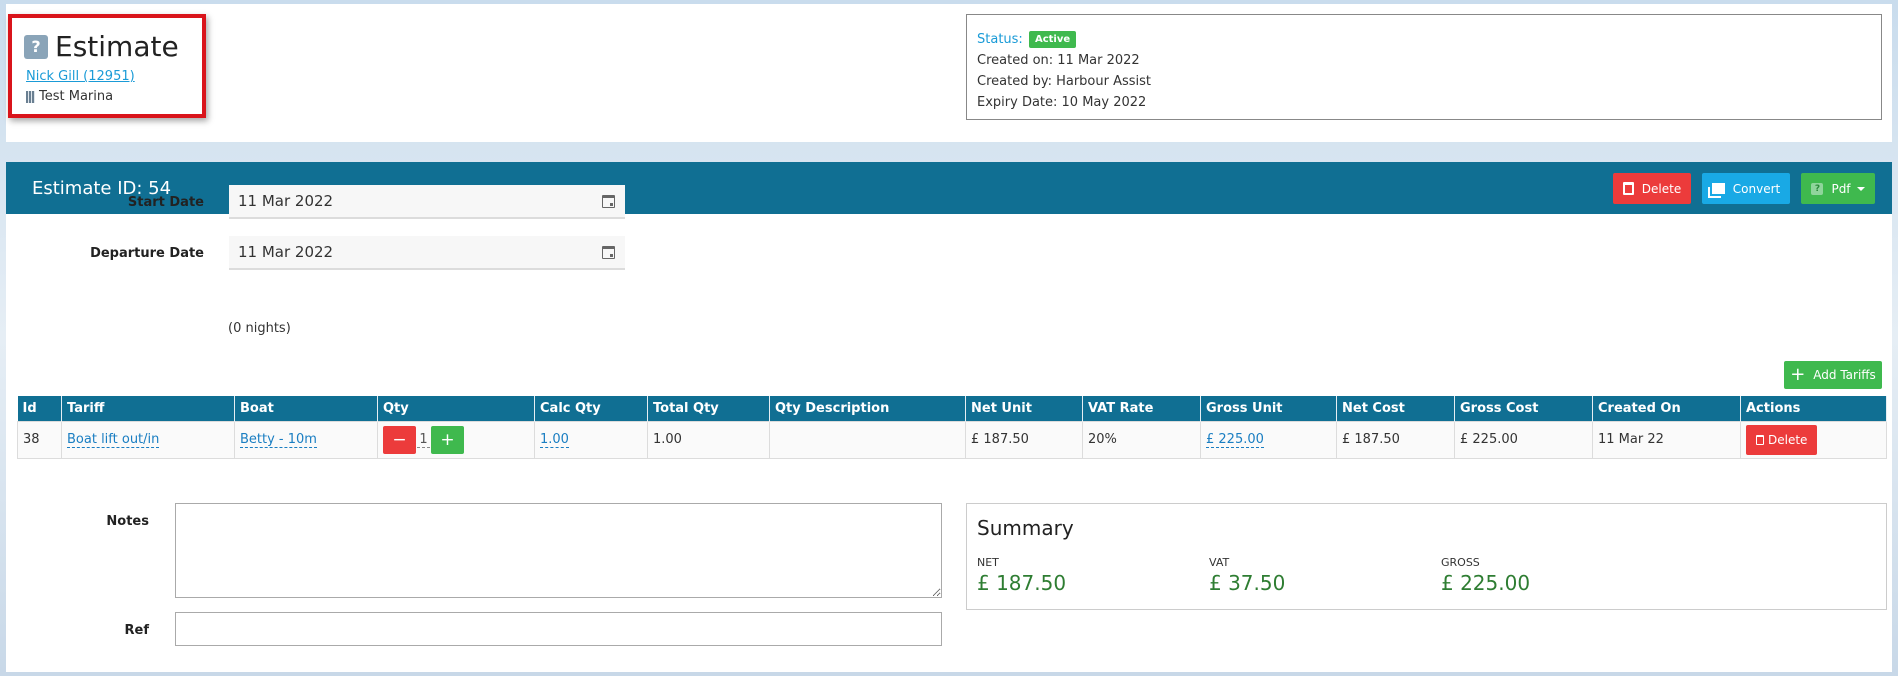  I want to click on gross-value: £ 225.00, so click(1486, 583).